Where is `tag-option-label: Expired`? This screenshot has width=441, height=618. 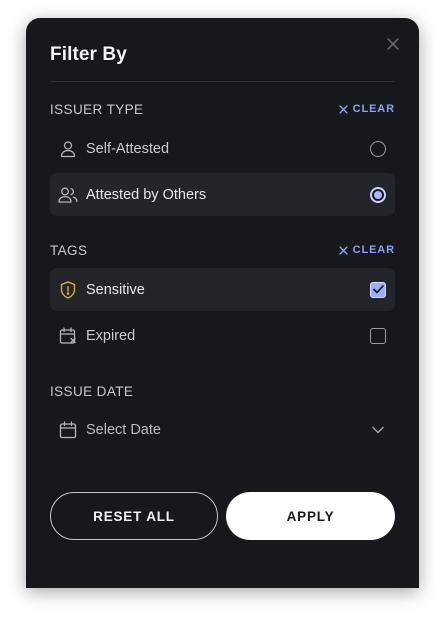 tag-option-label: Expired is located at coordinates (111, 335).